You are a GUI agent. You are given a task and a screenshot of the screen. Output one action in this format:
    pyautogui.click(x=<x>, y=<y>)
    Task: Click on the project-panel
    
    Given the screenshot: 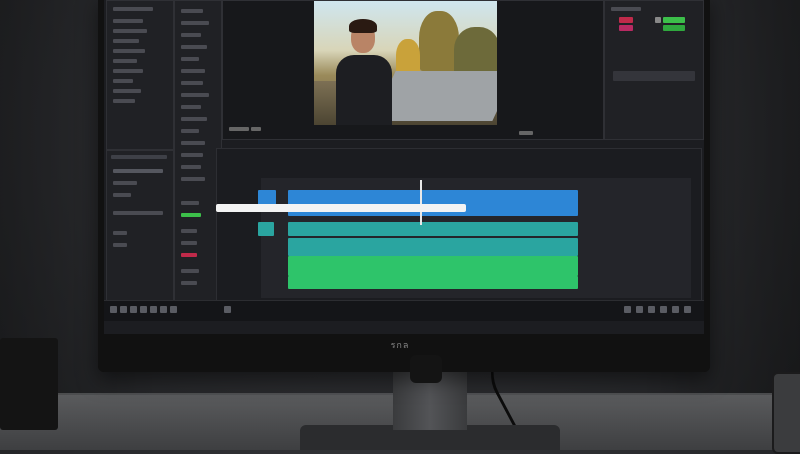 What is the action you would take?
    pyautogui.click(x=140, y=75)
    